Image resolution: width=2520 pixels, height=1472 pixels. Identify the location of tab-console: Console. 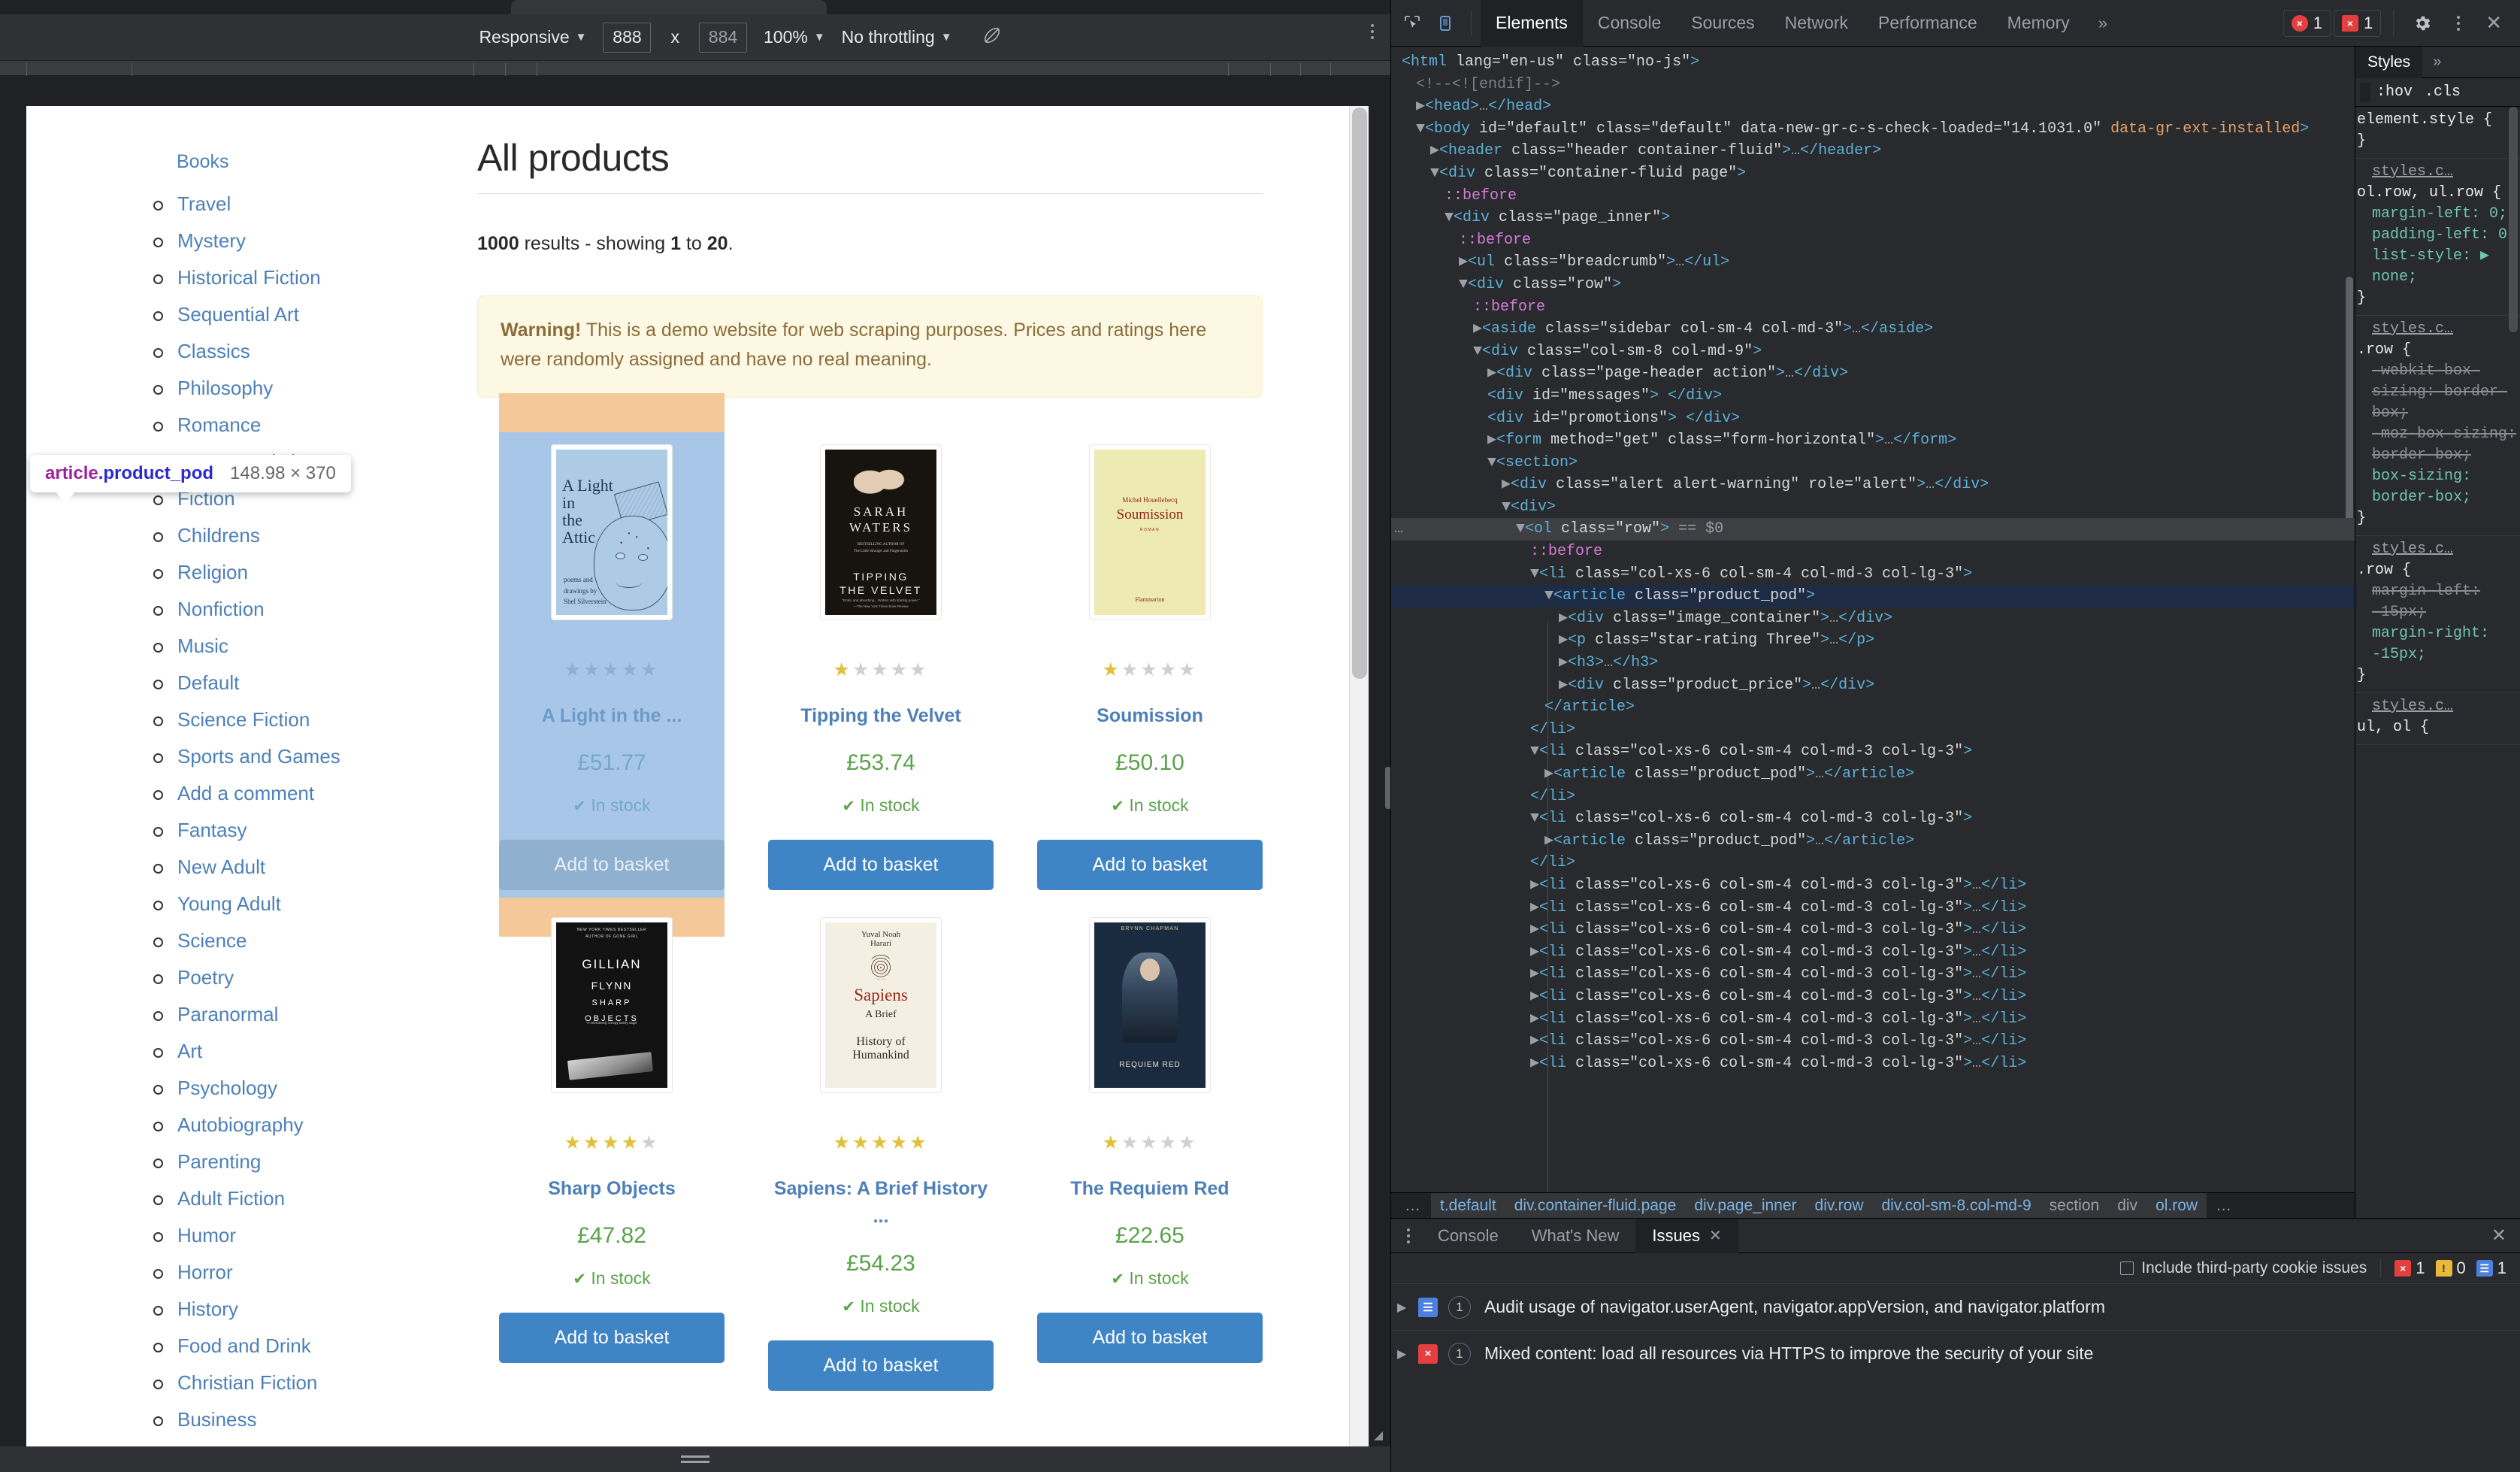
(1629, 24).